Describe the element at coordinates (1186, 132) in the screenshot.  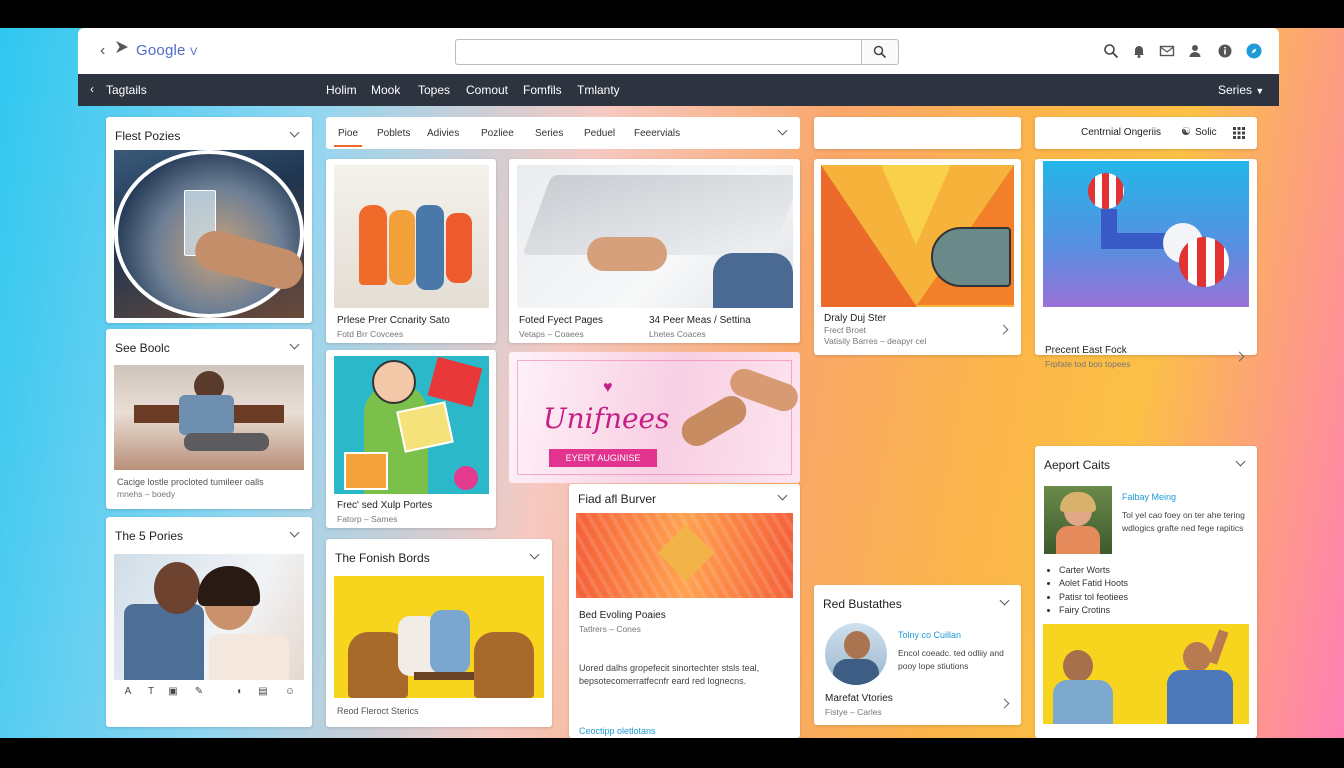
I see `lock-icon: ☯` at that location.